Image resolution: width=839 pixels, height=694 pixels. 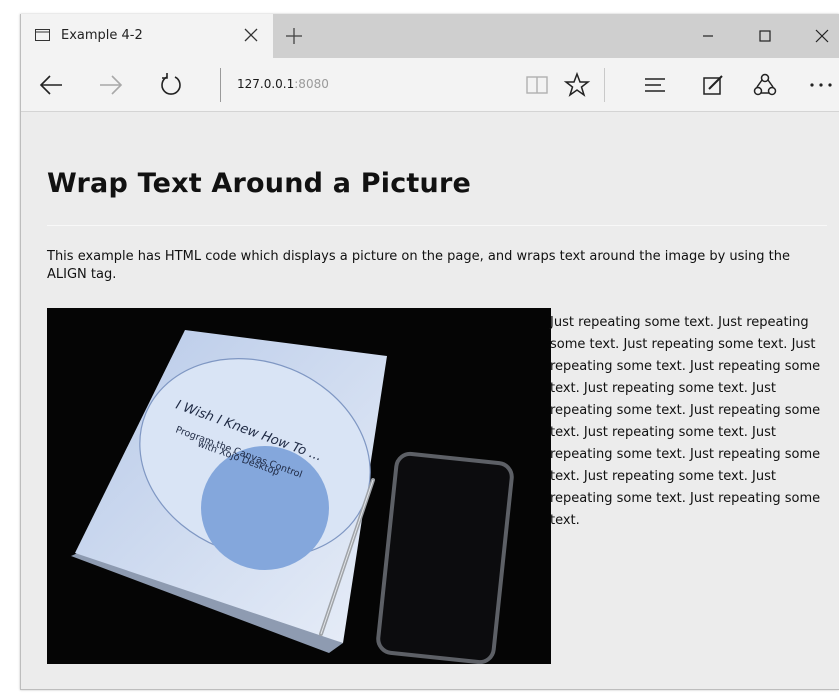 I want to click on tab-title: Example 4-2, so click(x=102, y=35).